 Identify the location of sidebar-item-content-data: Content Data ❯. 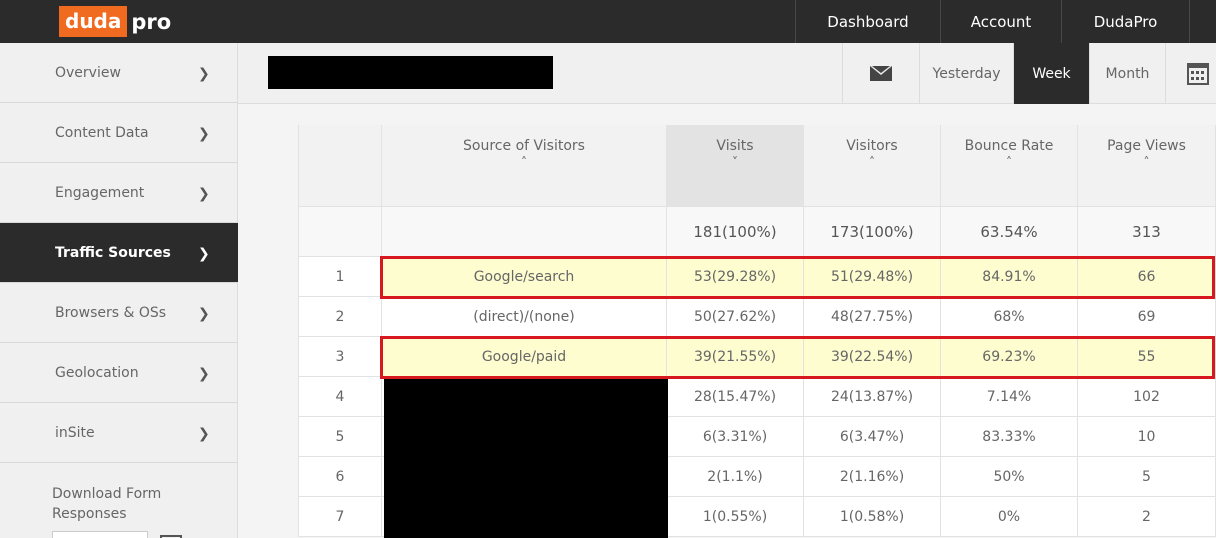
(119, 133).